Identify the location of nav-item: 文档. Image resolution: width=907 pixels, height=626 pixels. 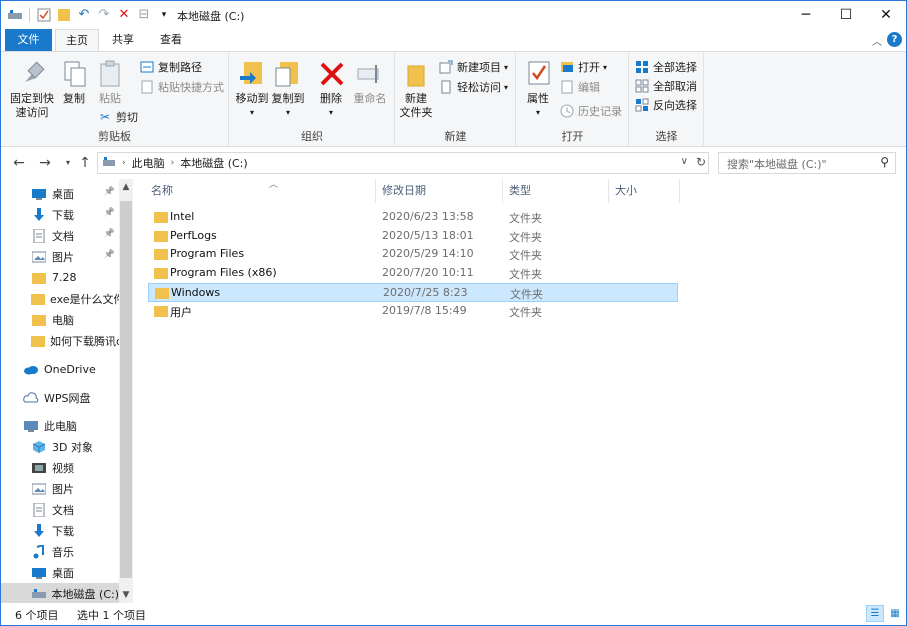
(60, 509).